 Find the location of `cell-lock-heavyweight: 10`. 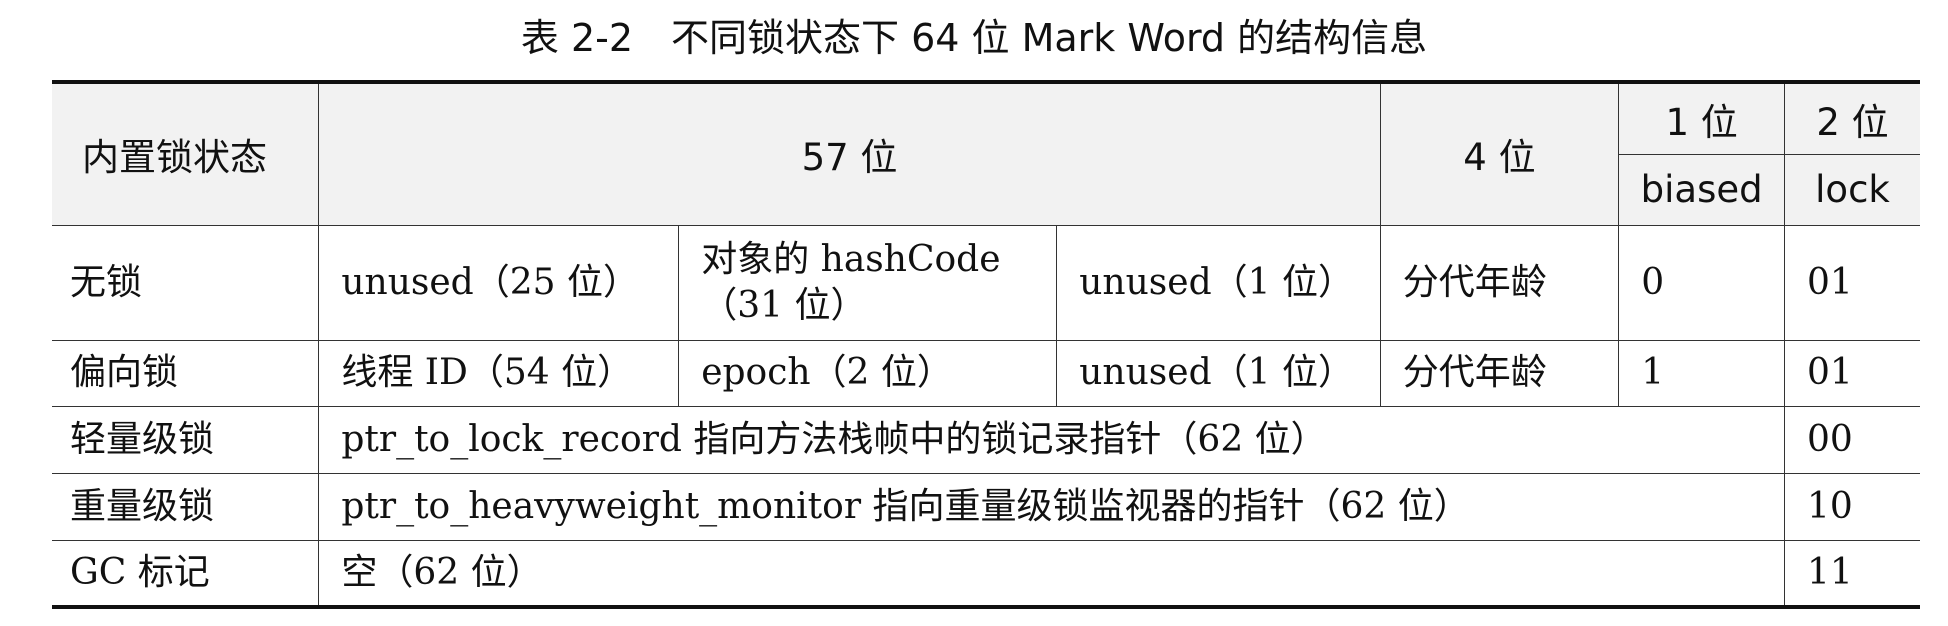

cell-lock-heavyweight: 10 is located at coordinates (1852, 506).